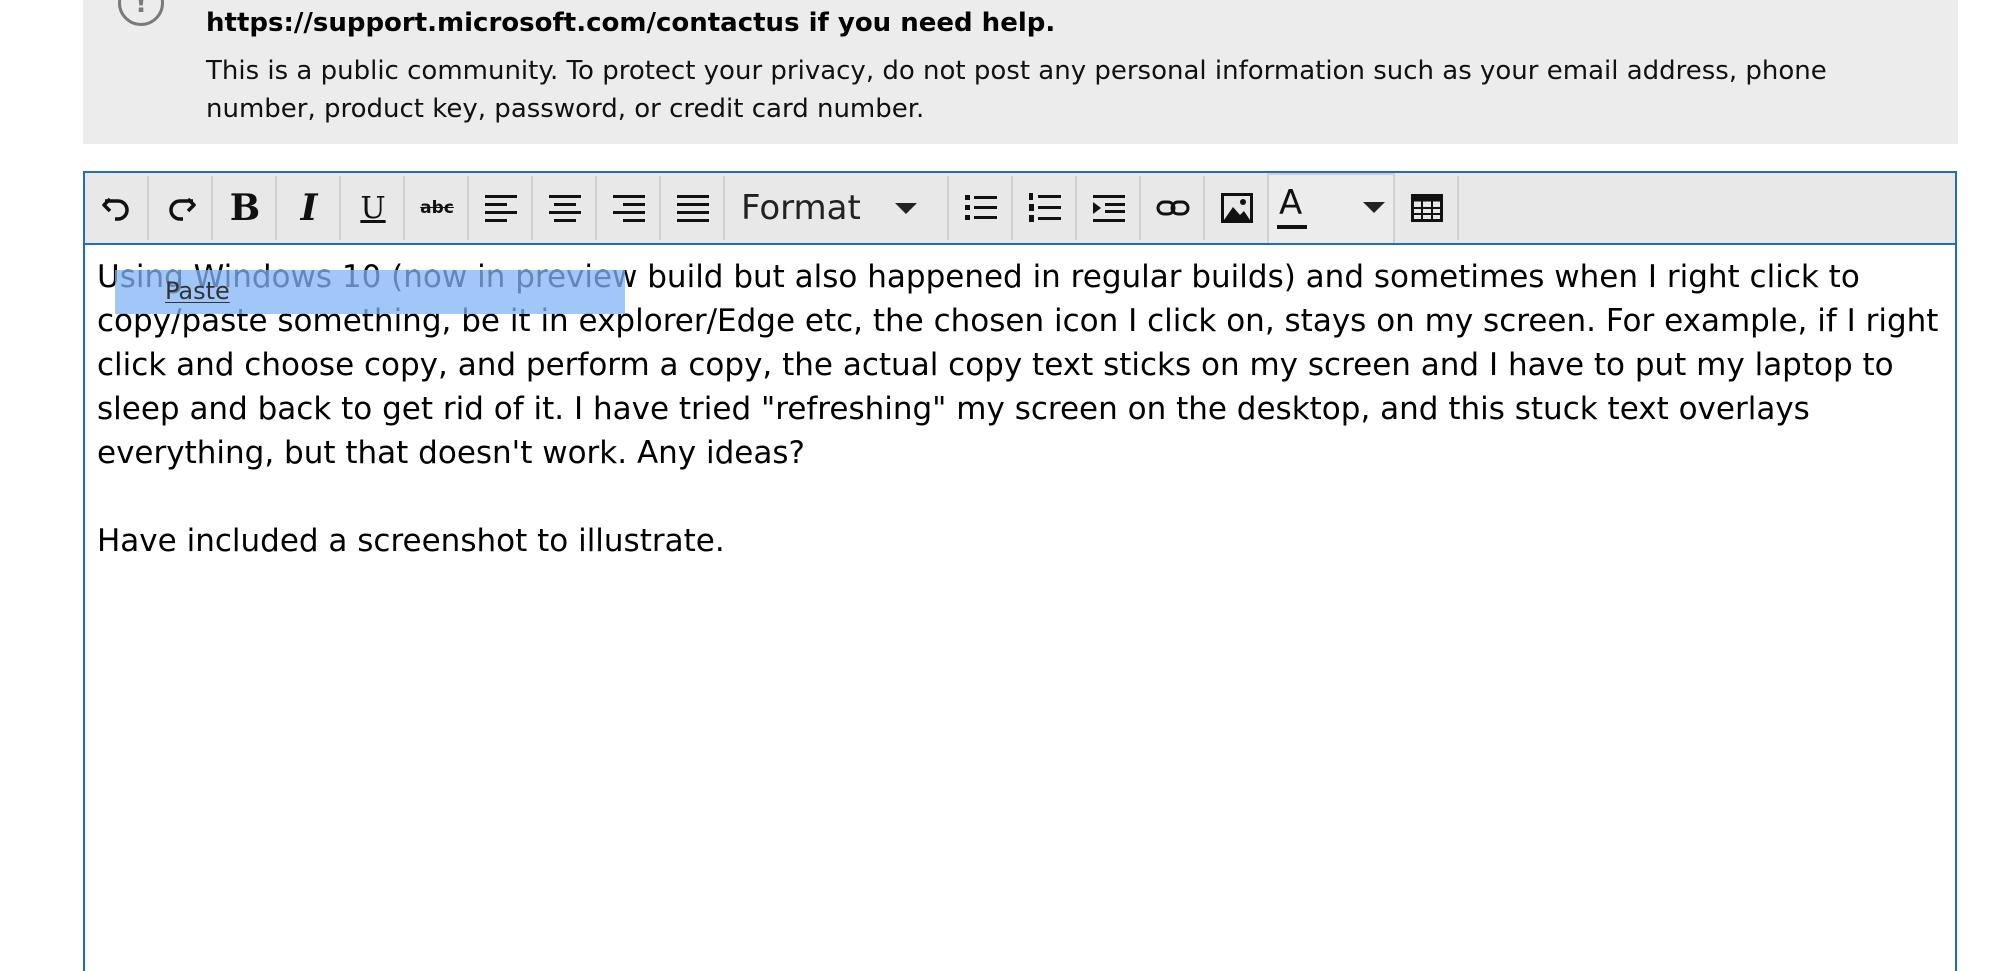  I want to click on undo-button, so click(118, 208).